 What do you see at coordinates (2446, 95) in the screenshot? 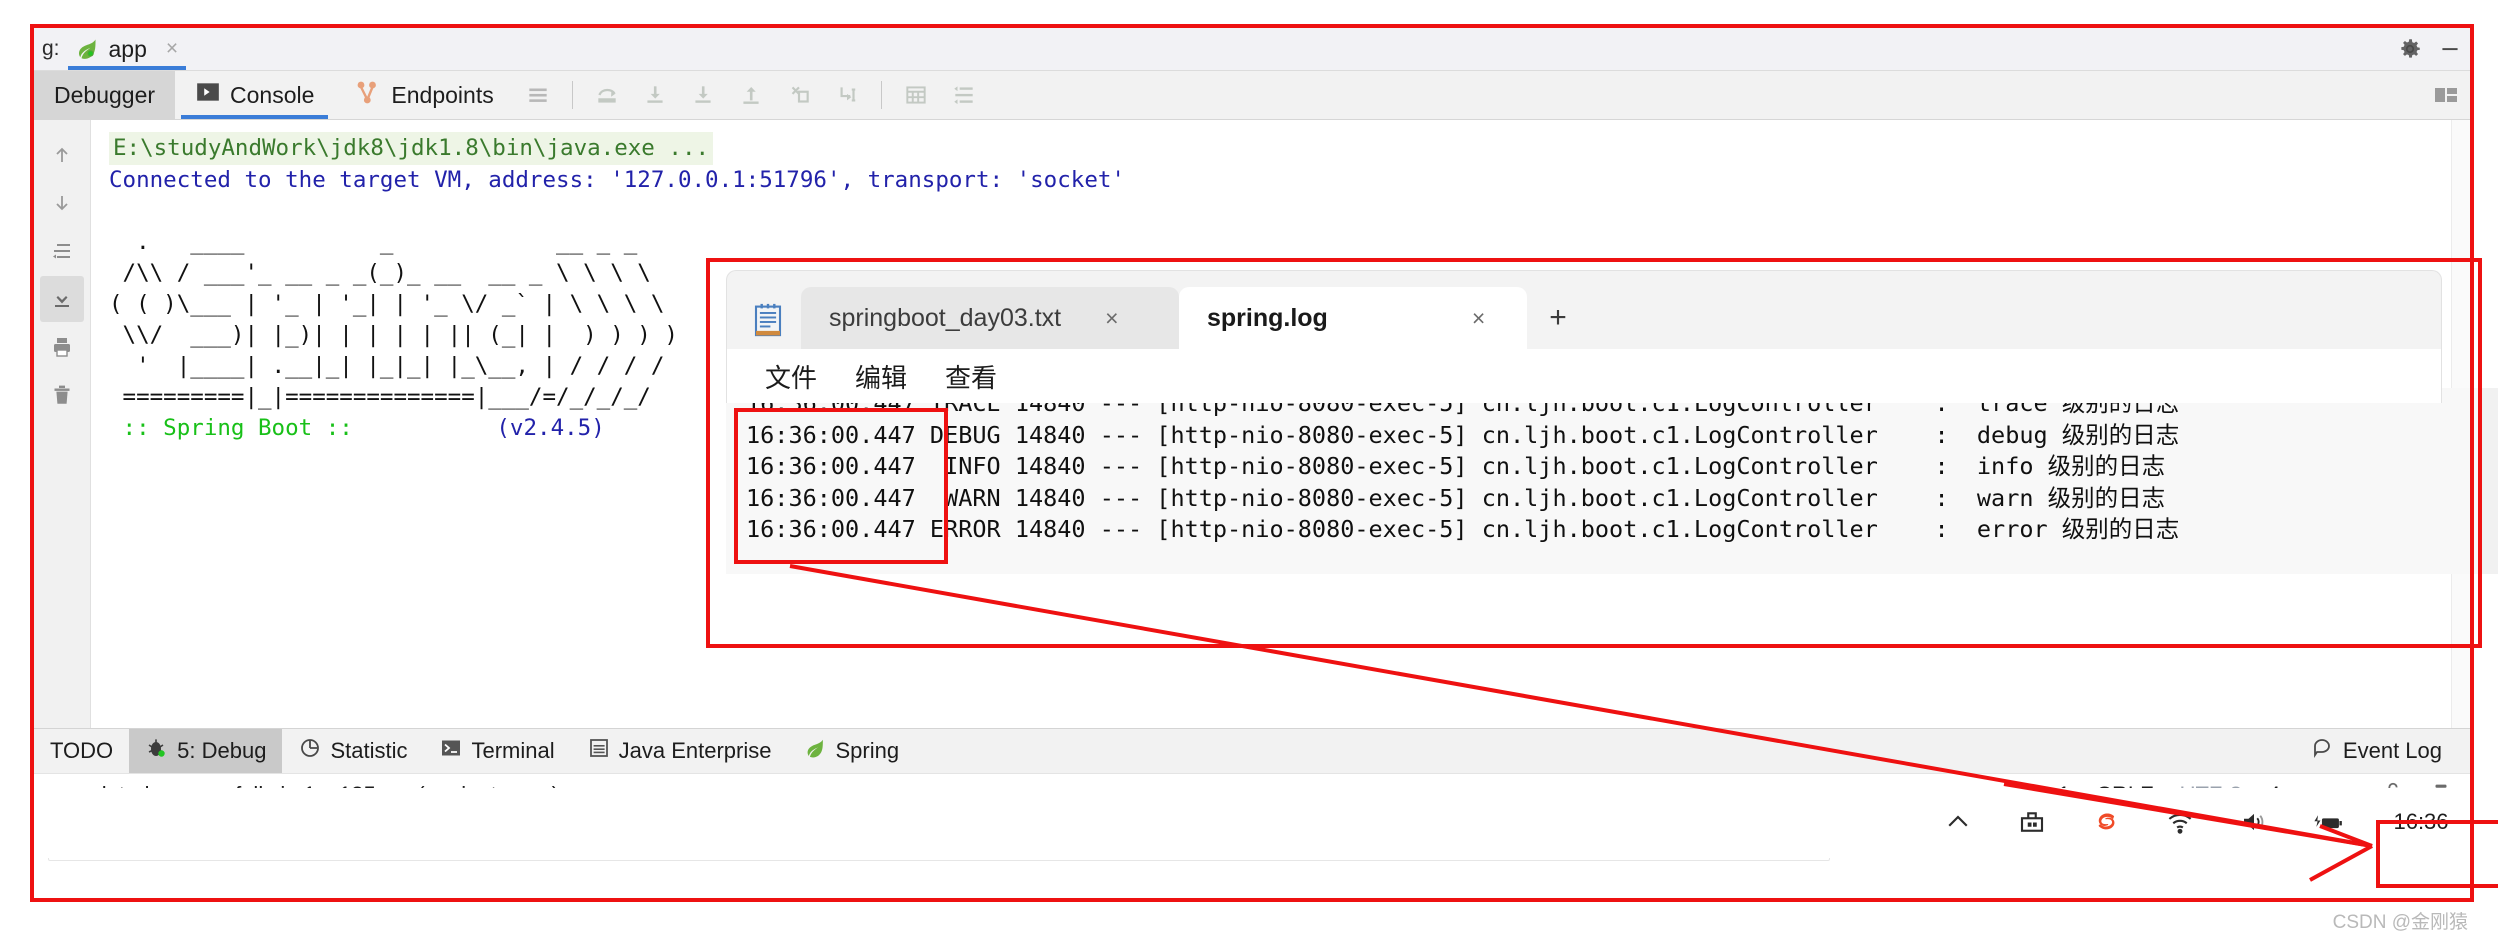
I see `restore-layout-icon` at bounding box center [2446, 95].